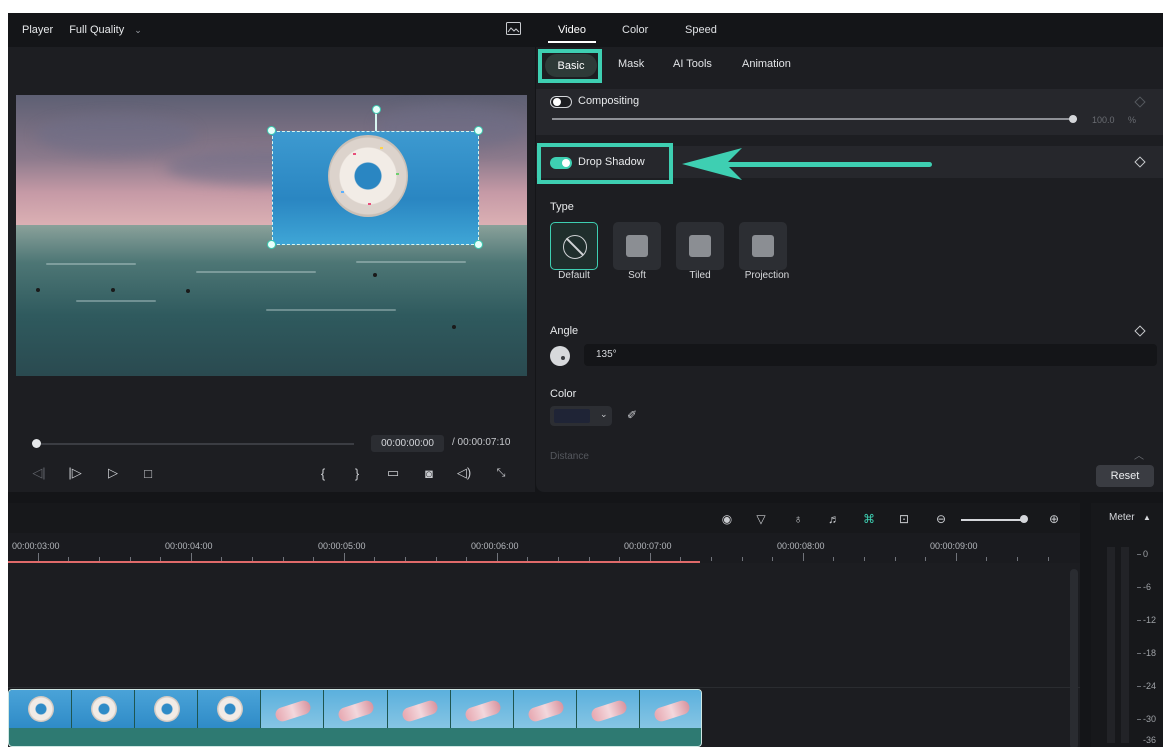 The image size is (1163, 747). Describe the element at coordinates (116, 135) in the screenshot. I see `cloud` at that location.